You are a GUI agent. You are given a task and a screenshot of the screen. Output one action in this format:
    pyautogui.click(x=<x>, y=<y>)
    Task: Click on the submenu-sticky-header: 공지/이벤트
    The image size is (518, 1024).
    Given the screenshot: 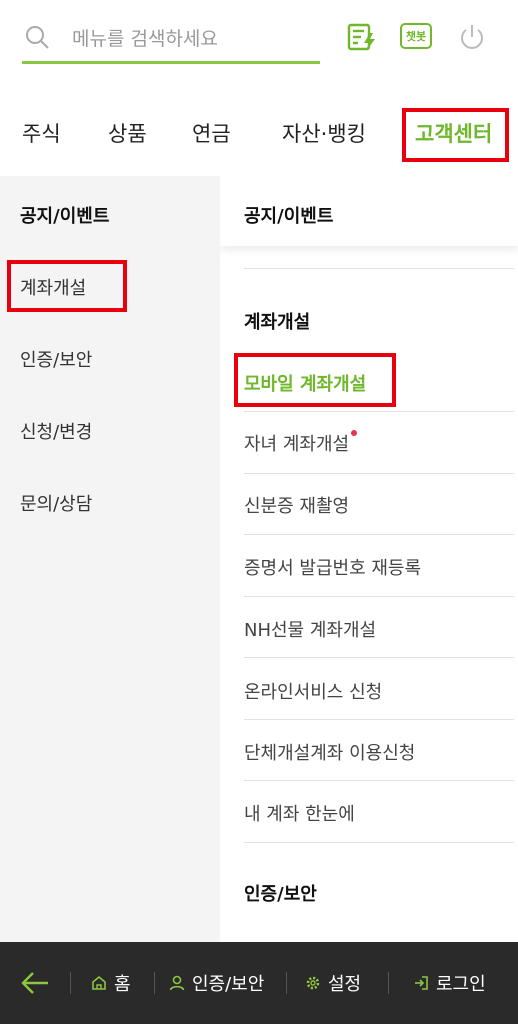 What is the action you would take?
    pyautogui.click(x=369, y=211)
    